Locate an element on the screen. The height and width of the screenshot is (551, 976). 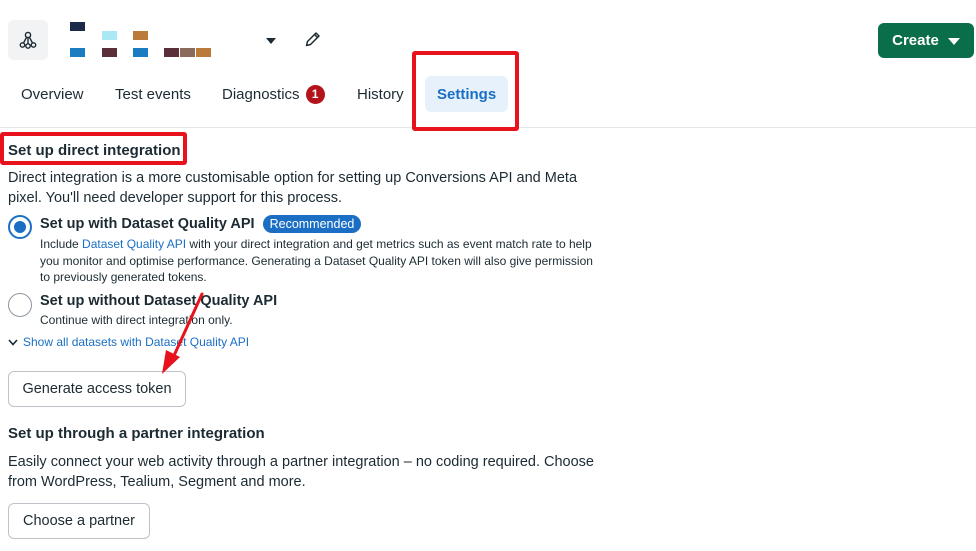
generate-access-token-button: Generate access token is located at coordinates (97, 389).